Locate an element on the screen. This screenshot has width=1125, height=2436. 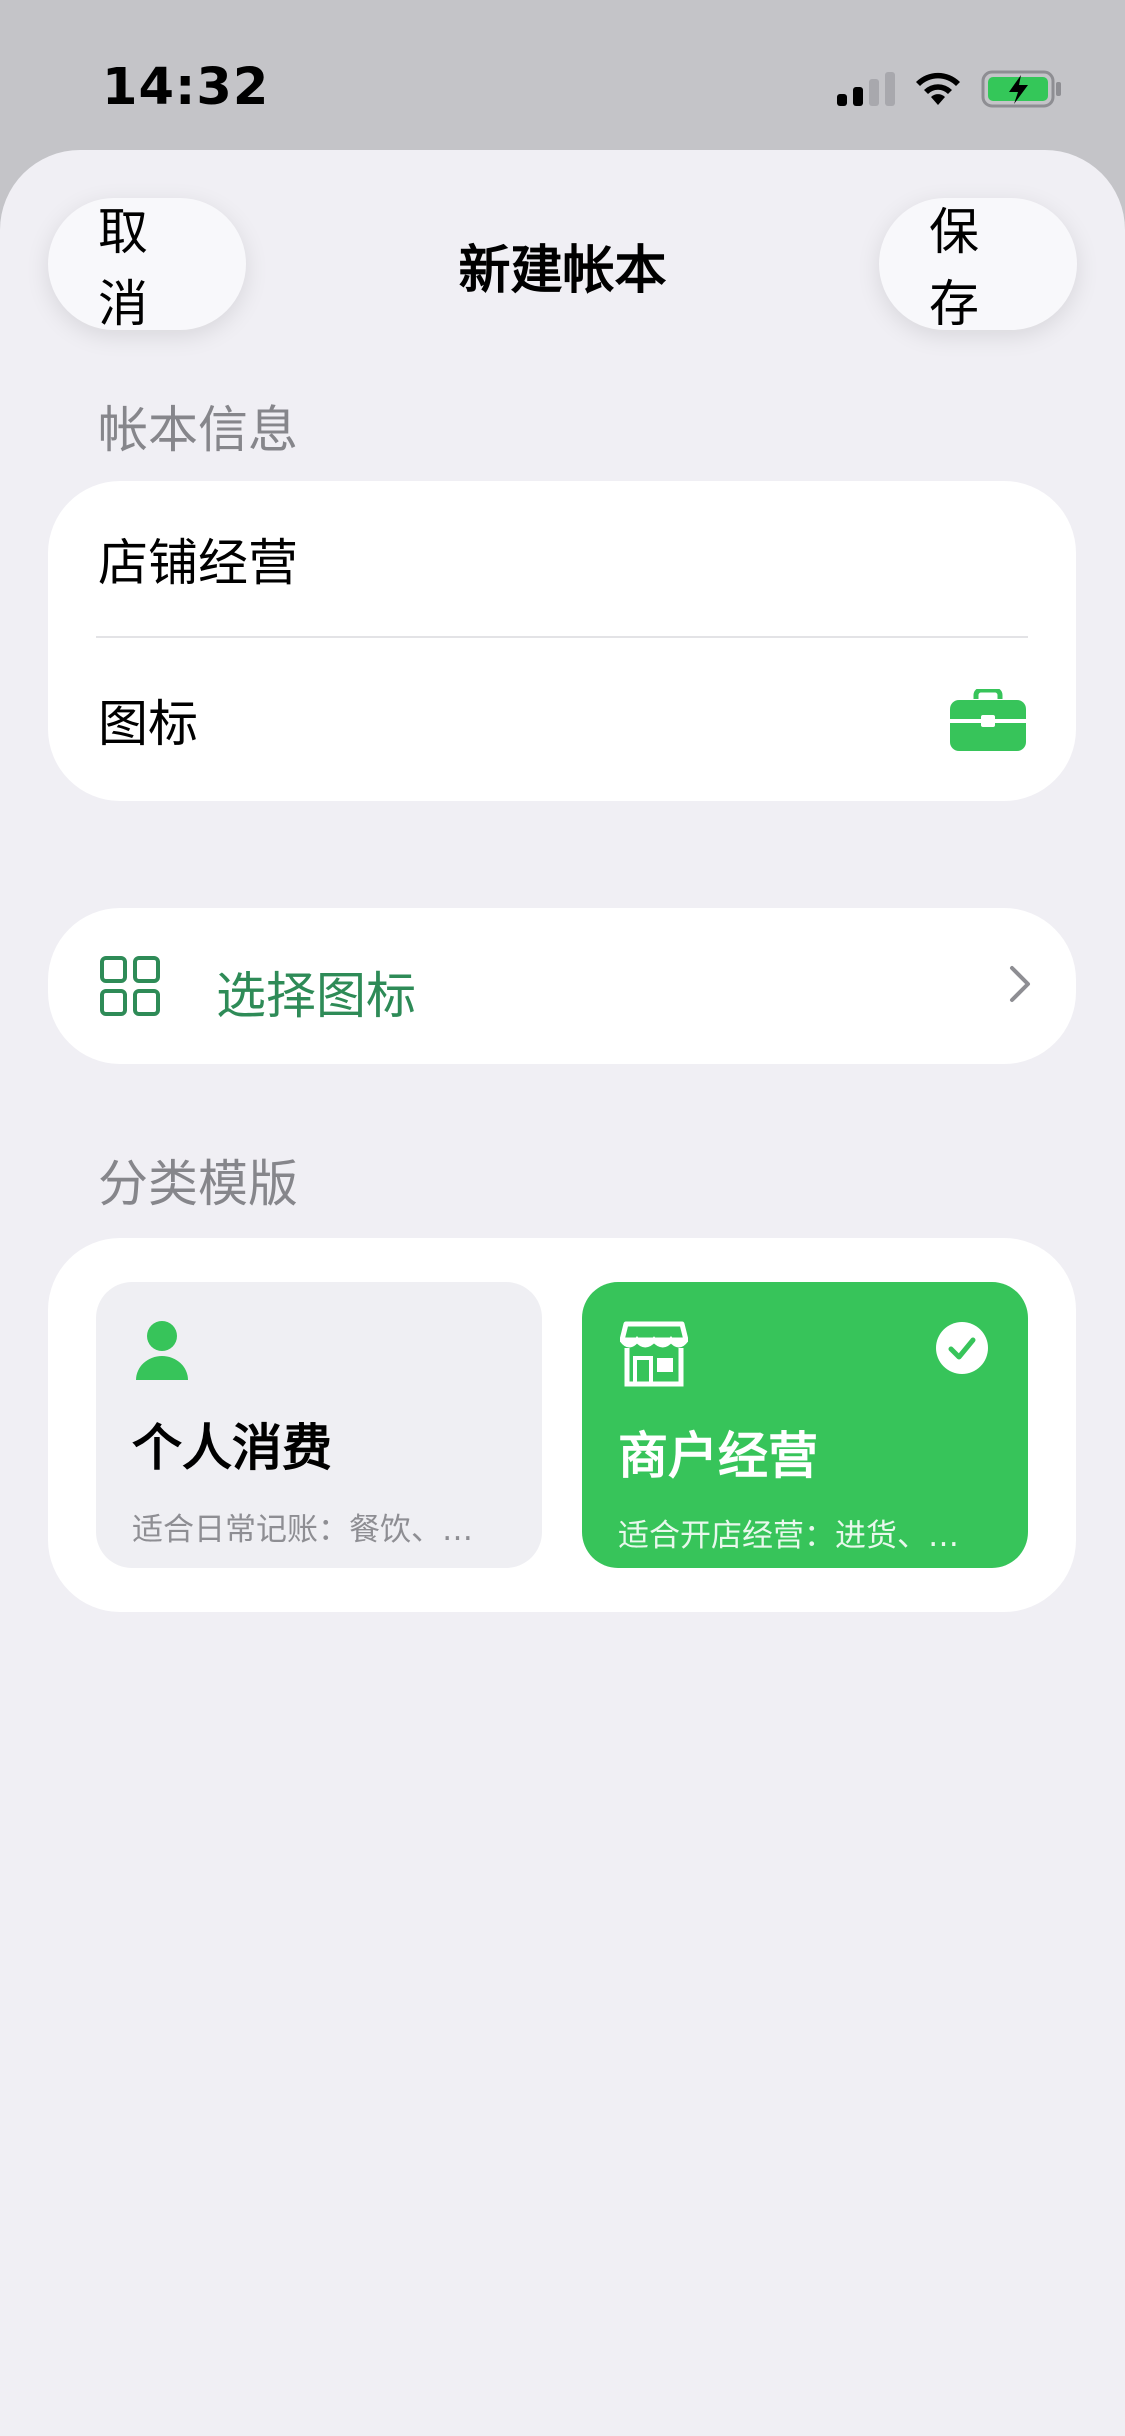
ledger-name-input is located at coordinates (498, 559).